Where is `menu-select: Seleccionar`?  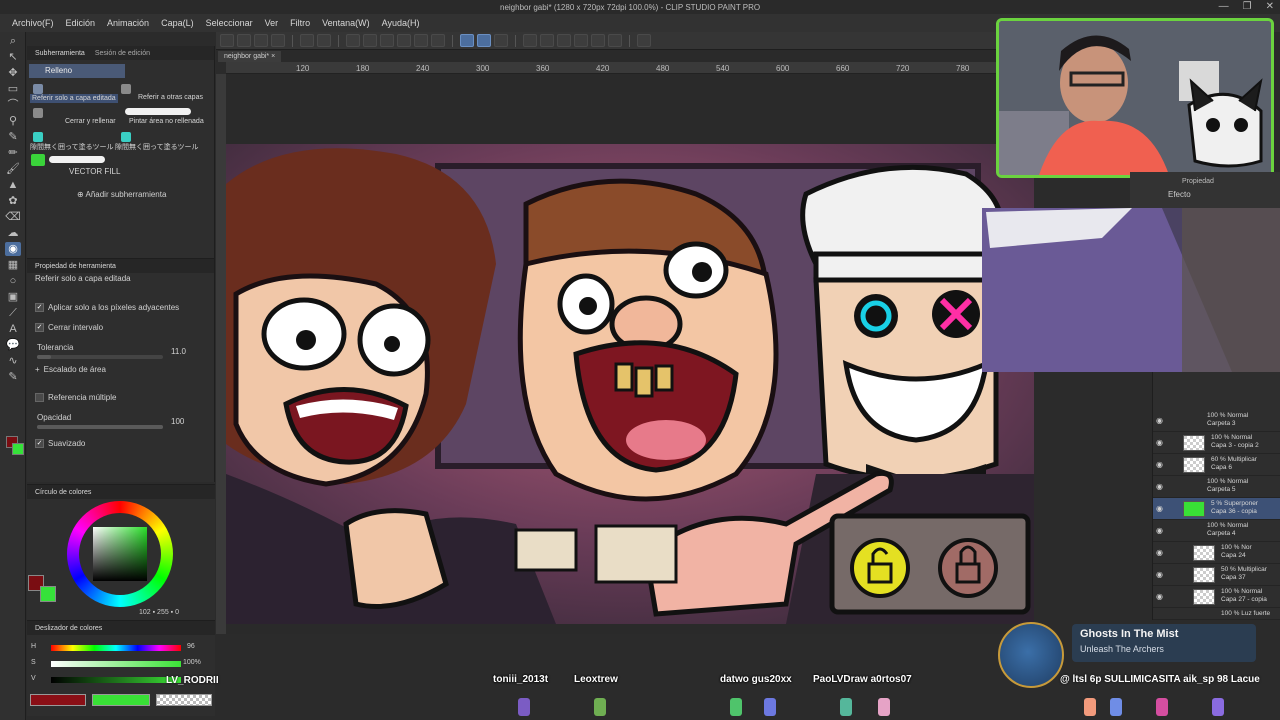 menu-select: Seleccionar is located at coordinates (229, 23).